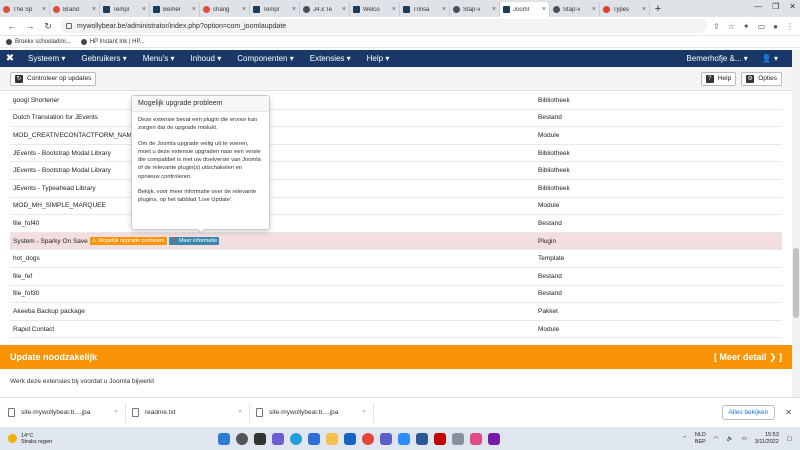  Describe the element at coordinates (30, 26) in the screenshot. I see `forward-icon: →` at that location.